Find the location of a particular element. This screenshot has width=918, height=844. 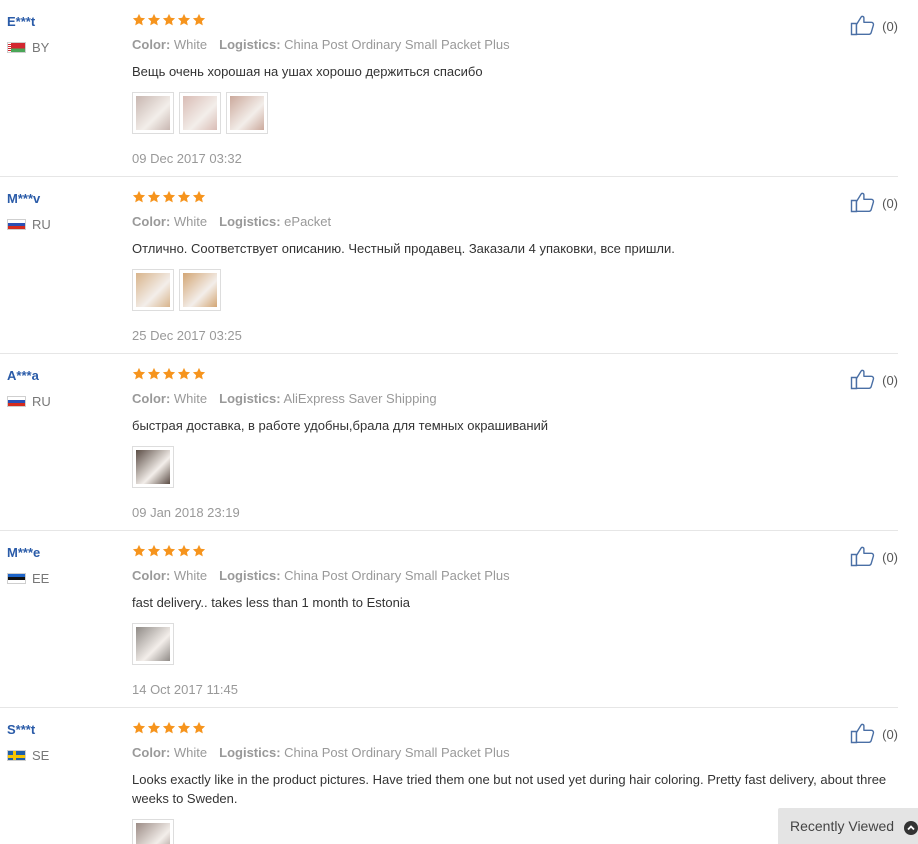

country-code: RU is located at coordinates (41, 224).